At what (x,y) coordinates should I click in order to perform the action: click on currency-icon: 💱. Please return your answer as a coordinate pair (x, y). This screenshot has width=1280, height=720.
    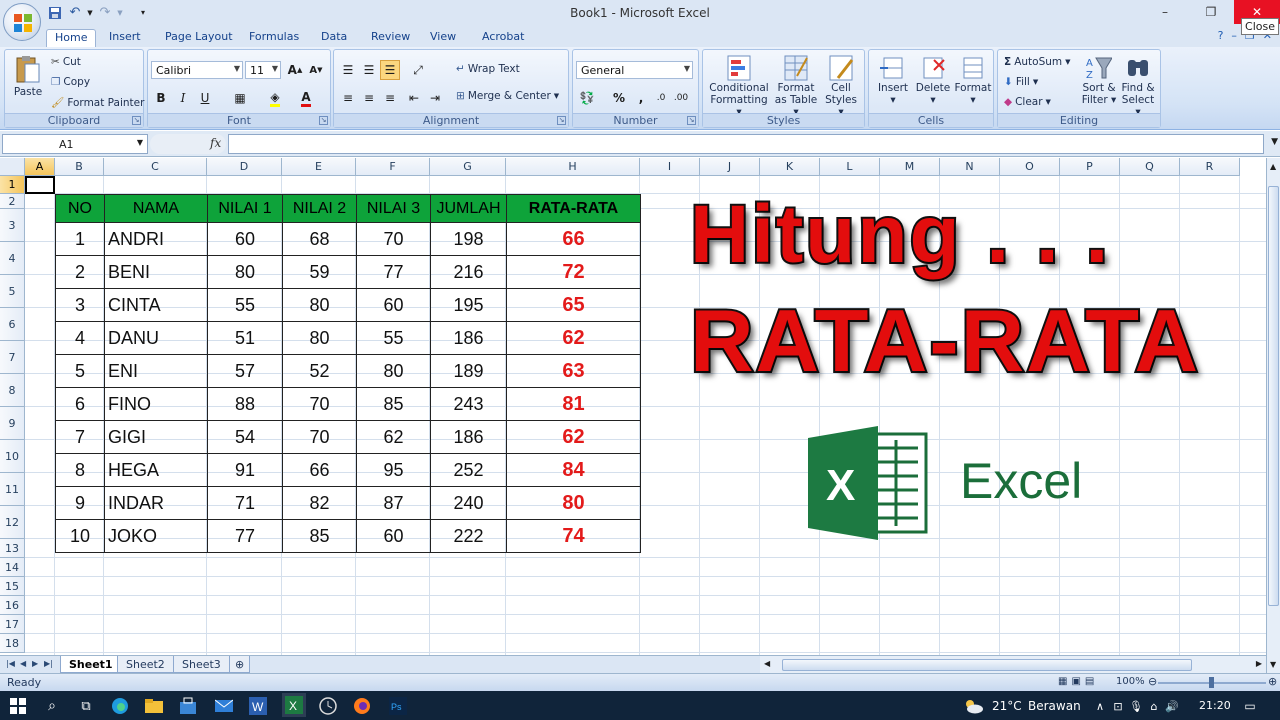
    Looking at the image, I should click on (587, 98).